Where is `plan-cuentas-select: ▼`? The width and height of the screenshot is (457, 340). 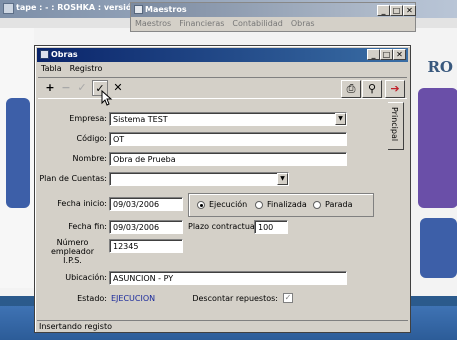
plan-cuentas-select: ▼ is located at coordinates (199, 179).